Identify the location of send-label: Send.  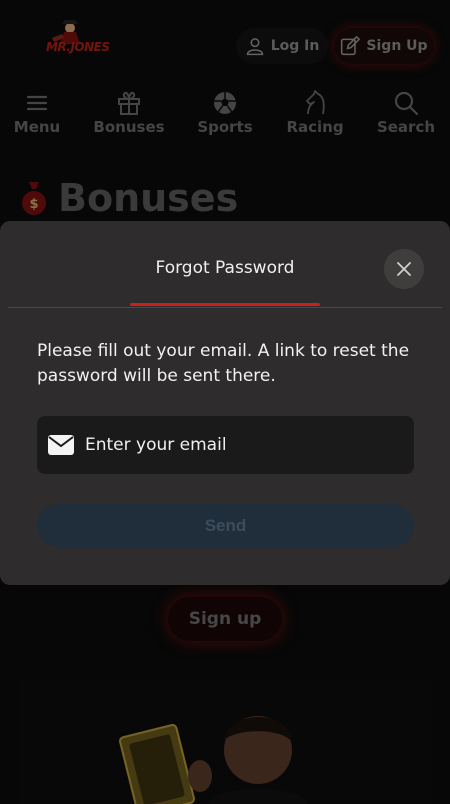
(225, 525).